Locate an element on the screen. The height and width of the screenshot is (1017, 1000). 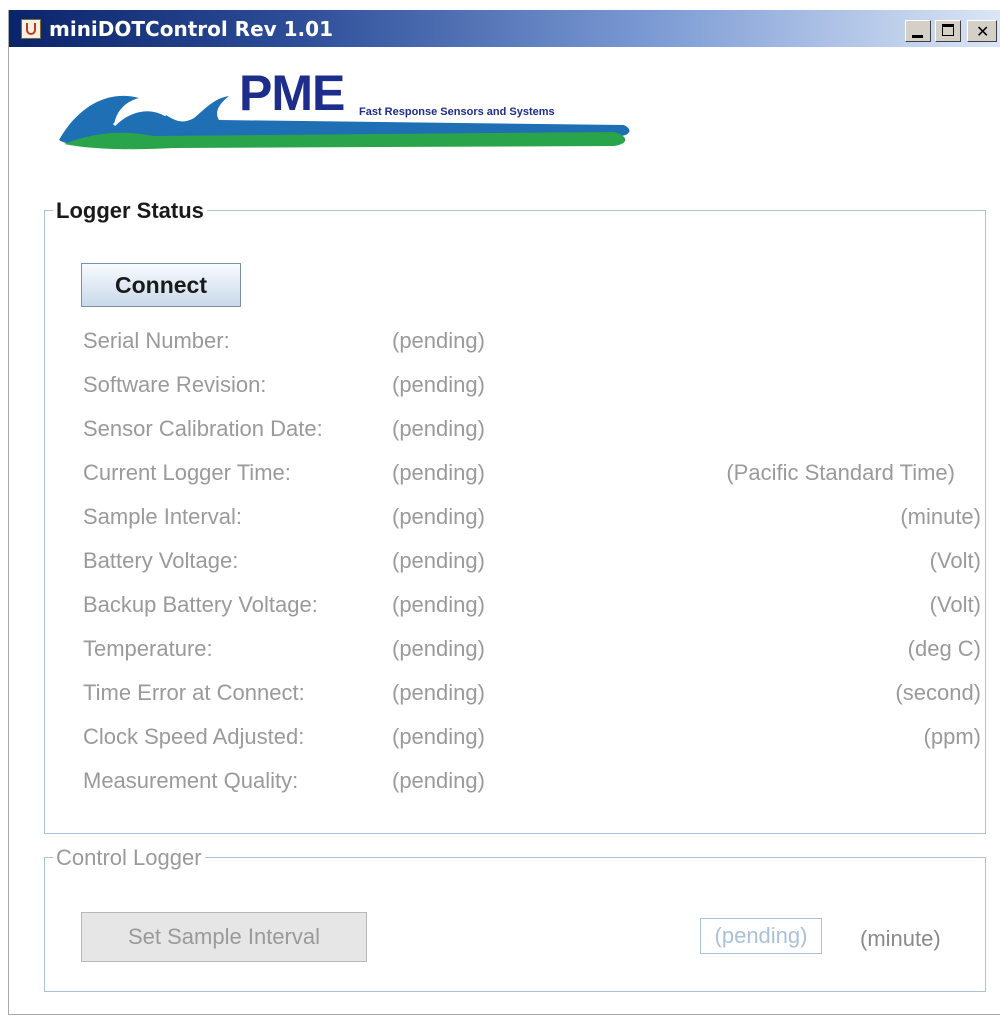
current-logger-time-unit: (Pacific Standard Time) is located at coordinates (840, 472).